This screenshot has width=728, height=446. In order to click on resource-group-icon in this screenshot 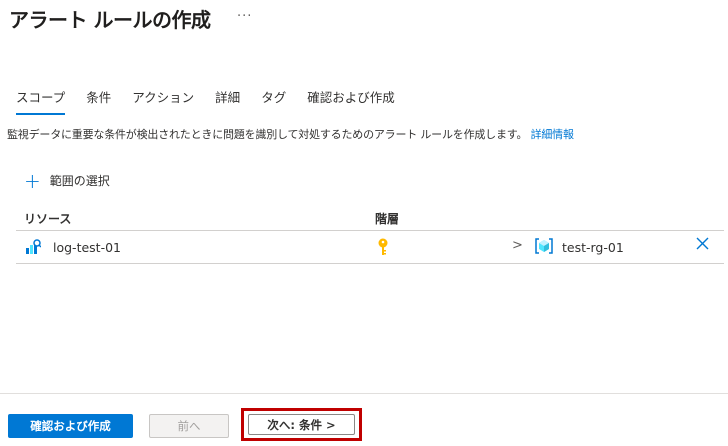, I will do `click(544, 246)`.